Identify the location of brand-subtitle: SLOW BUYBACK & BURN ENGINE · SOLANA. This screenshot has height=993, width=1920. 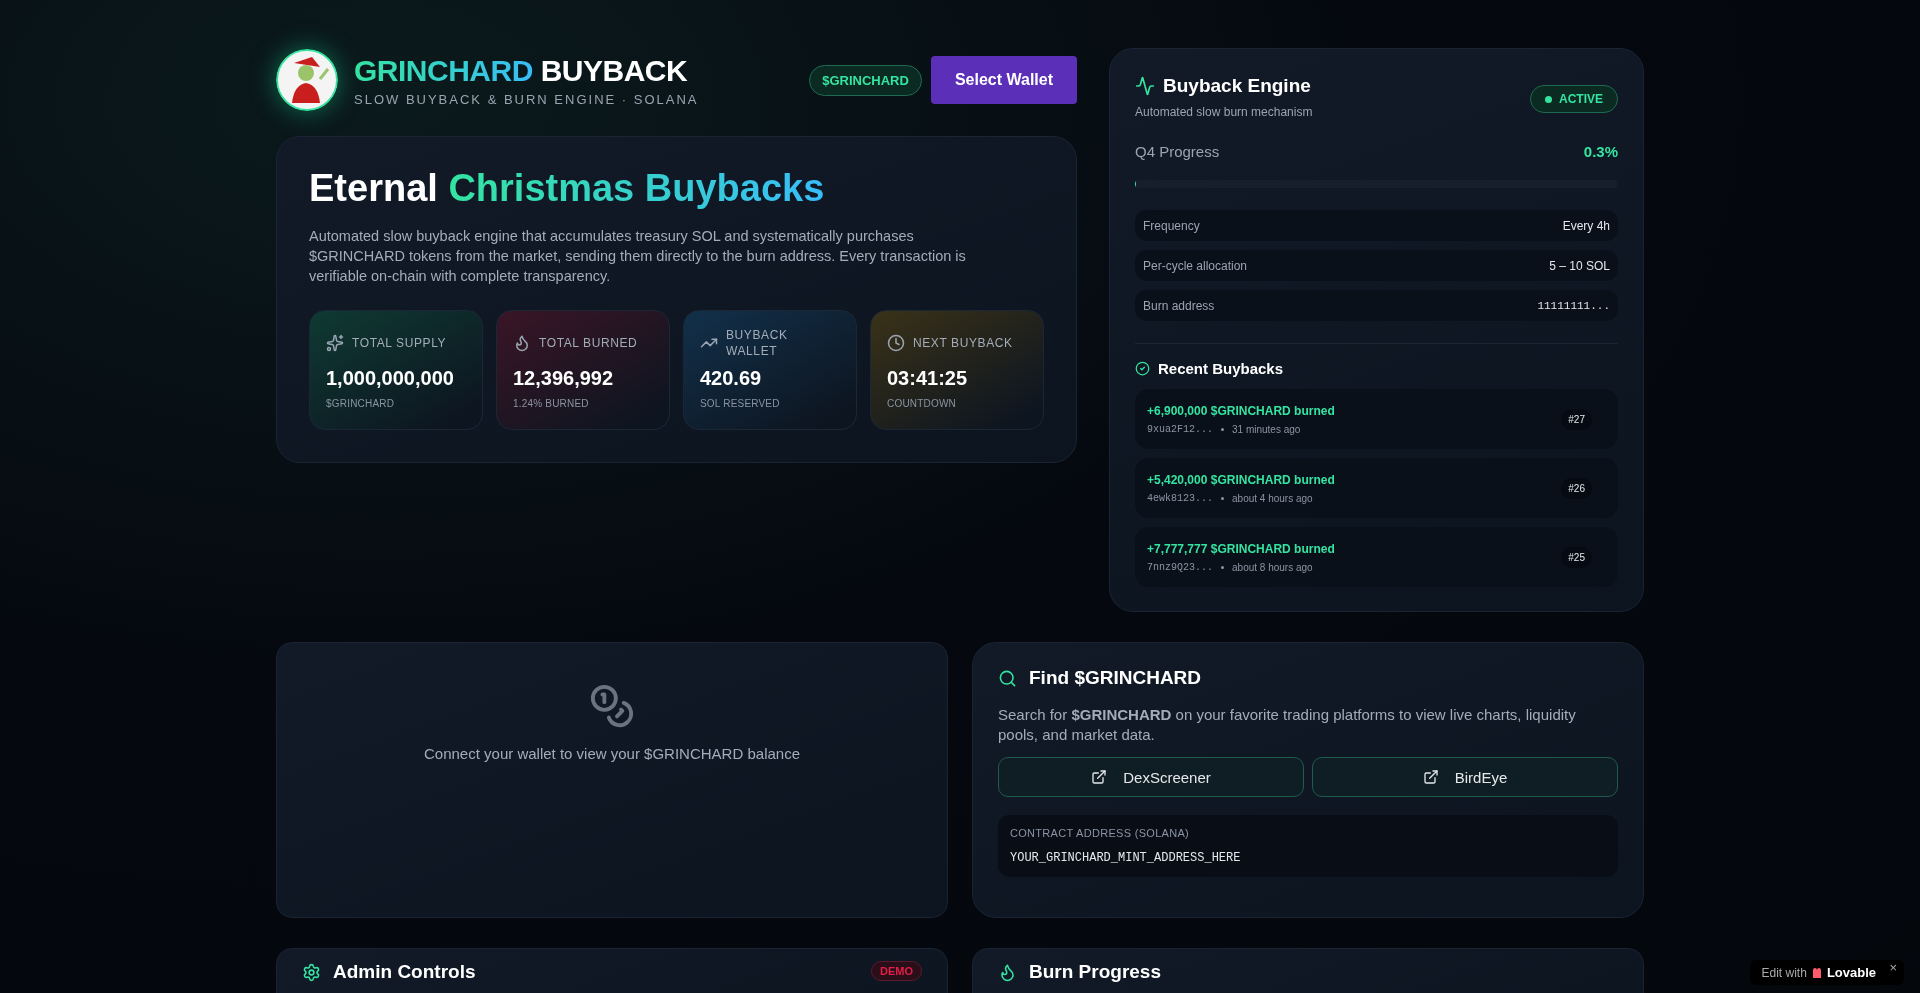
(526, 99).